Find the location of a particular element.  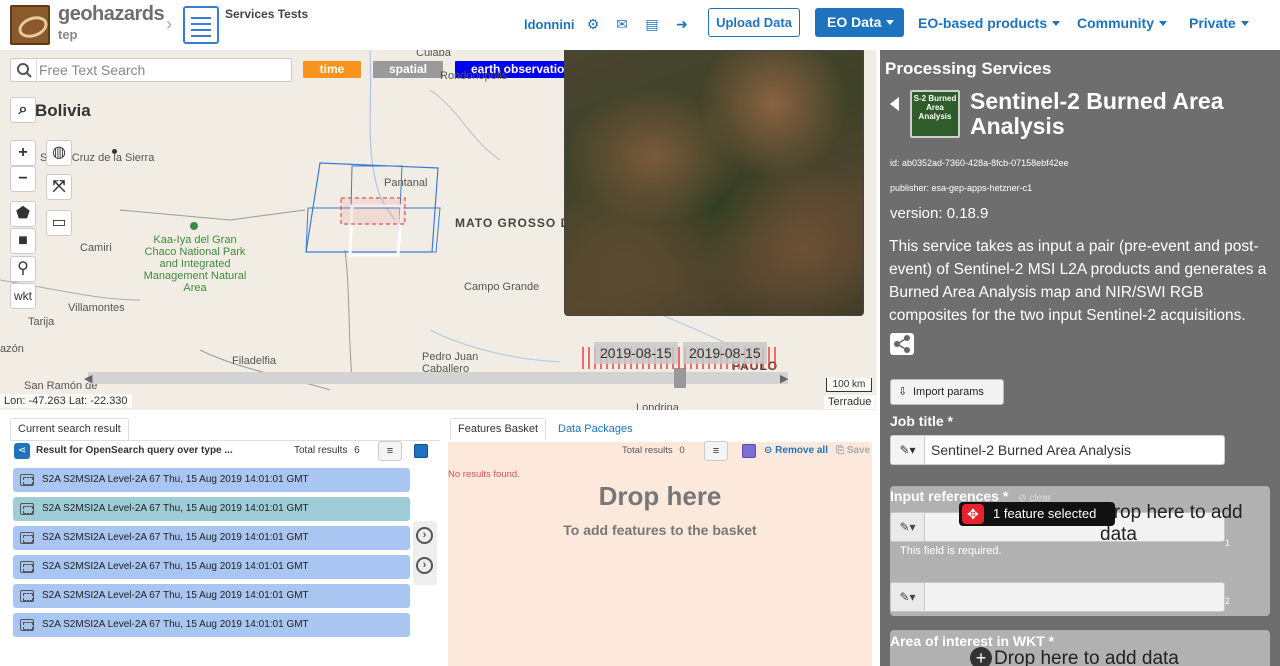

input-reference-field-2: ✎▾ is located at coordinates (1057, 597).